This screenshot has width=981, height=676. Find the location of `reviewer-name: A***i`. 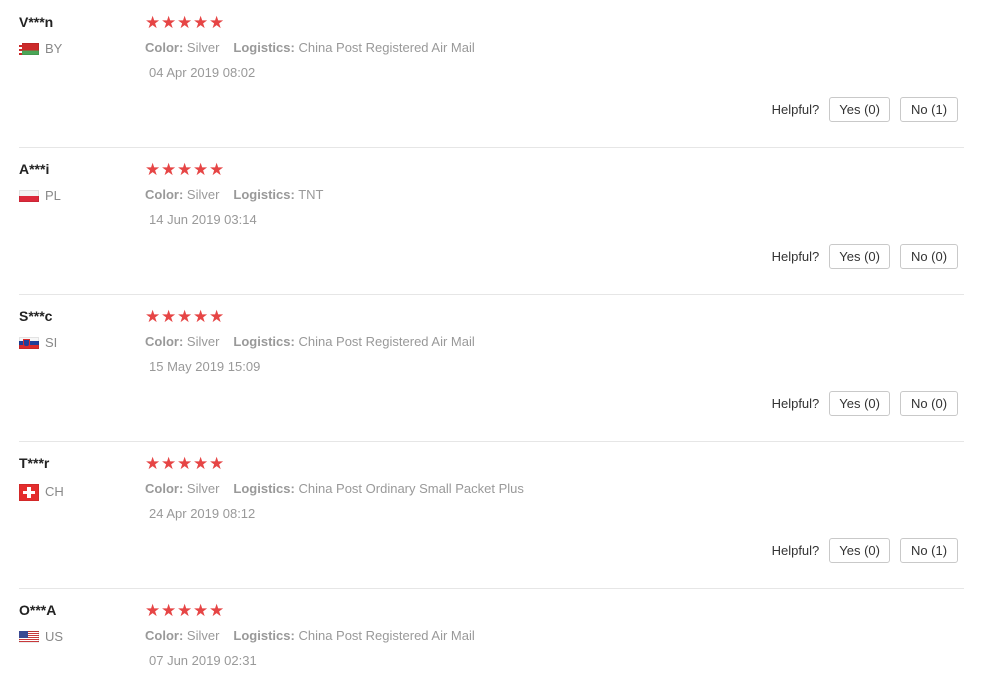

reviewer-name: A***i is located at coordinates (34, 169).